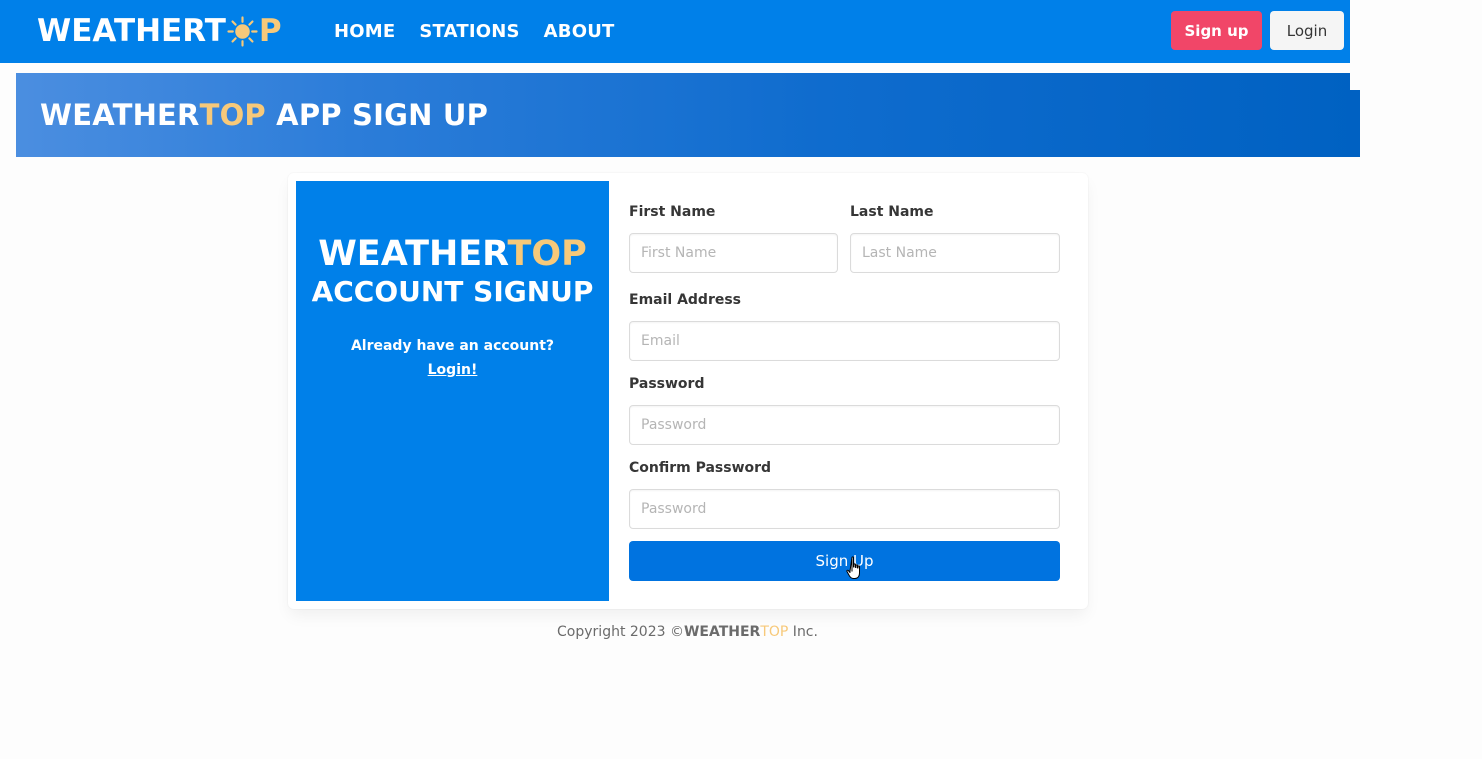 This screenshot has width=1482, height=759. I want to click on side-subtitle: ACCOUNT SIGNUP, so click(452, 291).